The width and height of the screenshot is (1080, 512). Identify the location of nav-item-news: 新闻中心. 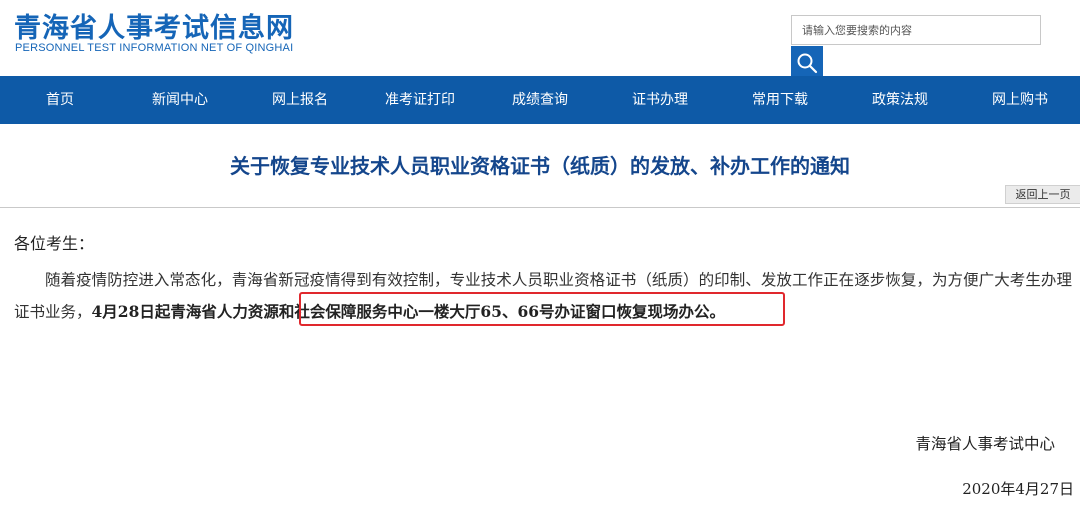
(180, 100).